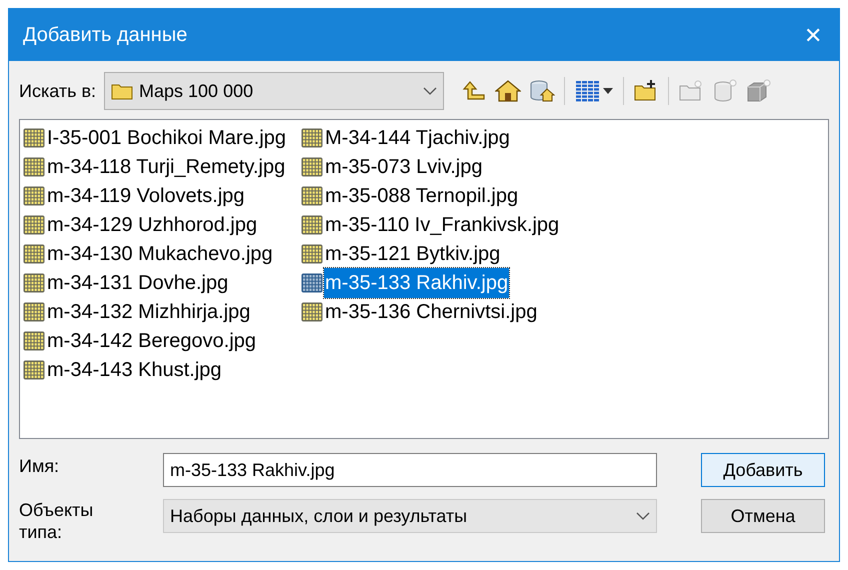 Image resolution: width=848 pixels, height=570 pixels. What do you see at coordinates (196, 91) in the screenshot?
I see `look-in-value: Maps 100 000` at bounding box center [196, 91].